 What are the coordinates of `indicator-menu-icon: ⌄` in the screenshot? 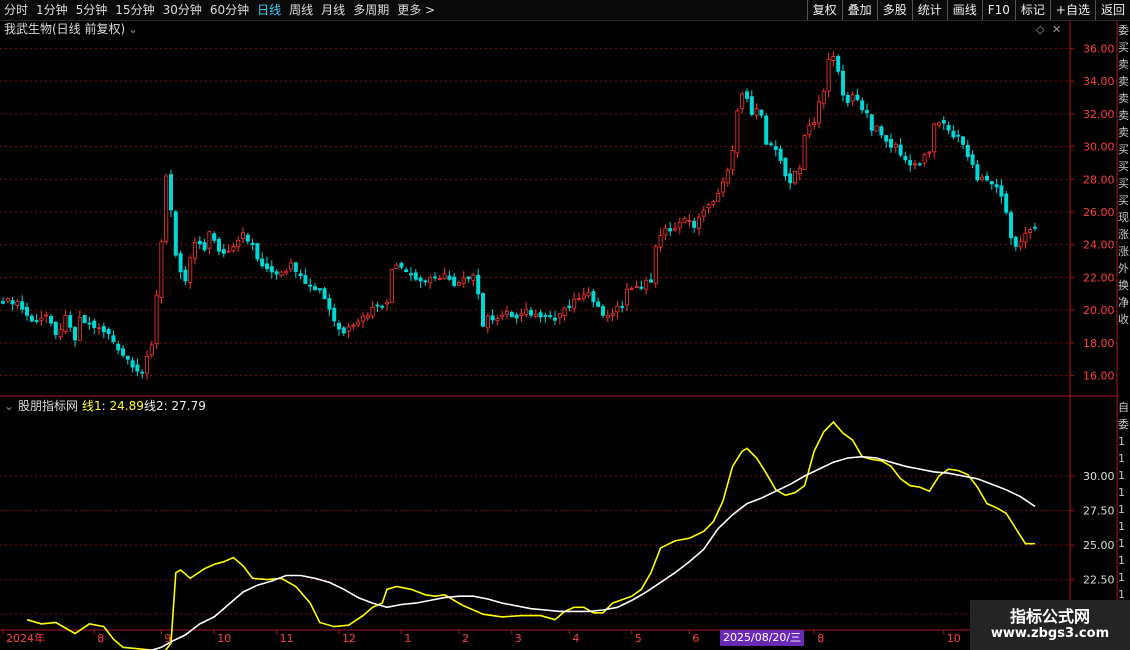 It's located at (9, 406).